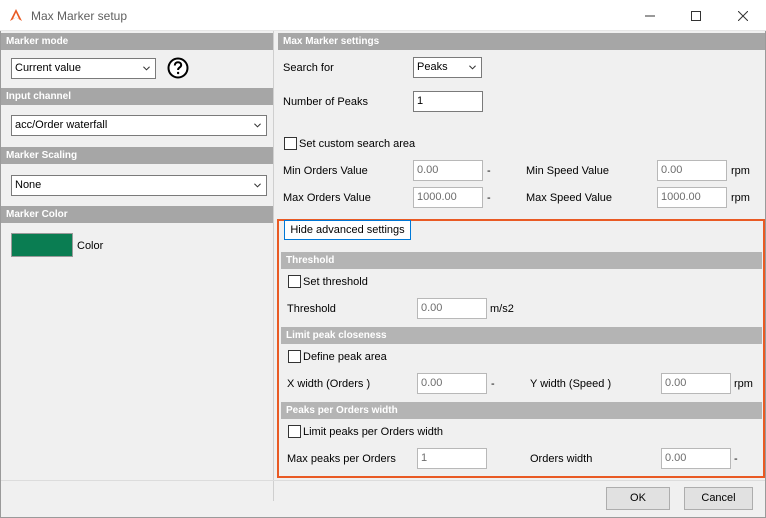  What do you see at coordinates (308, 68) in the screenshot?
I see `search-for-label: Search for` at bounding box center [308, 68].